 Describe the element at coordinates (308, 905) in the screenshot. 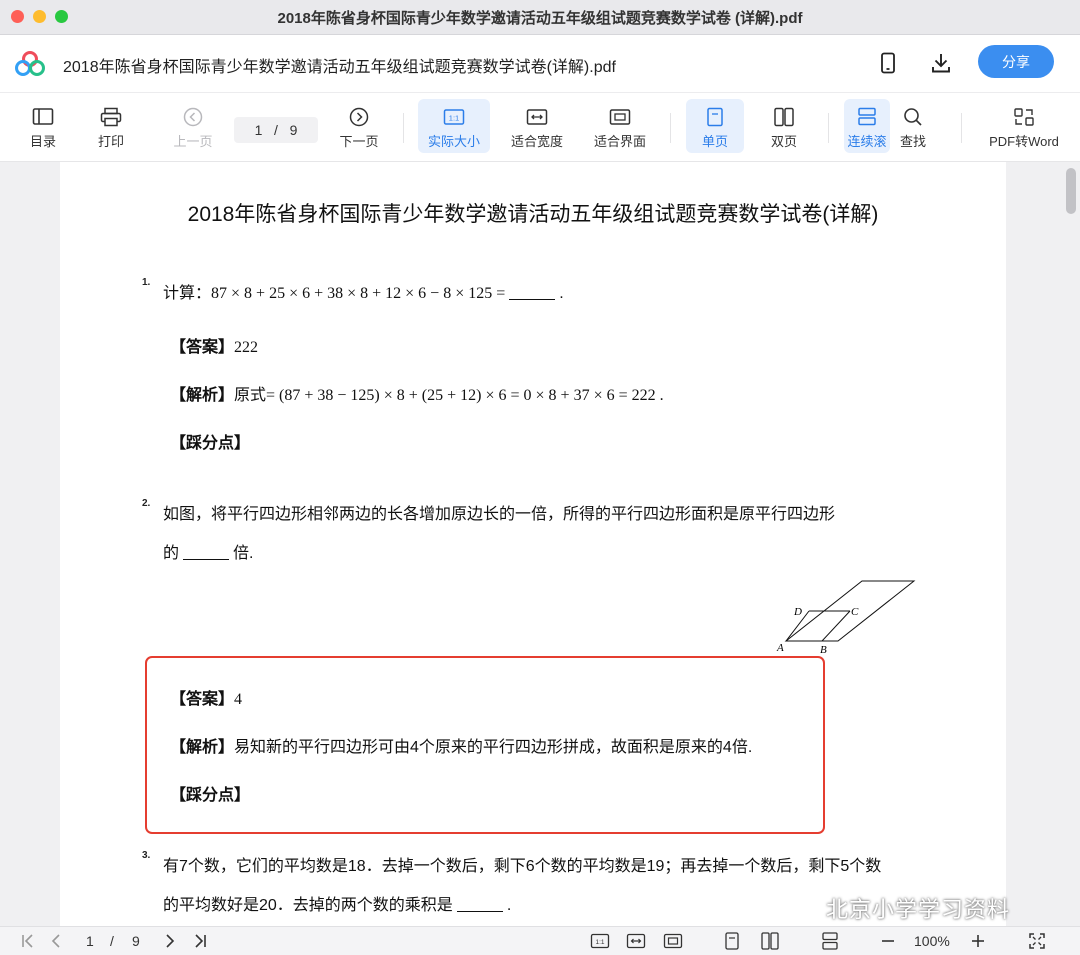

I see `q3-line2-prefix: 的平均数好是20．去掉的两个数的乘积是` at that location.